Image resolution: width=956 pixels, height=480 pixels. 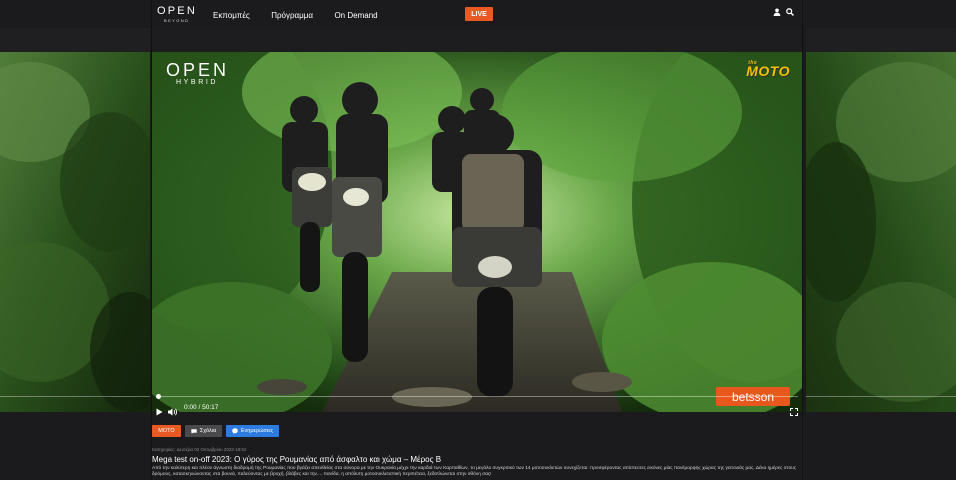 I want to click on category-tag: MOTO, so click(x=166, y=431).